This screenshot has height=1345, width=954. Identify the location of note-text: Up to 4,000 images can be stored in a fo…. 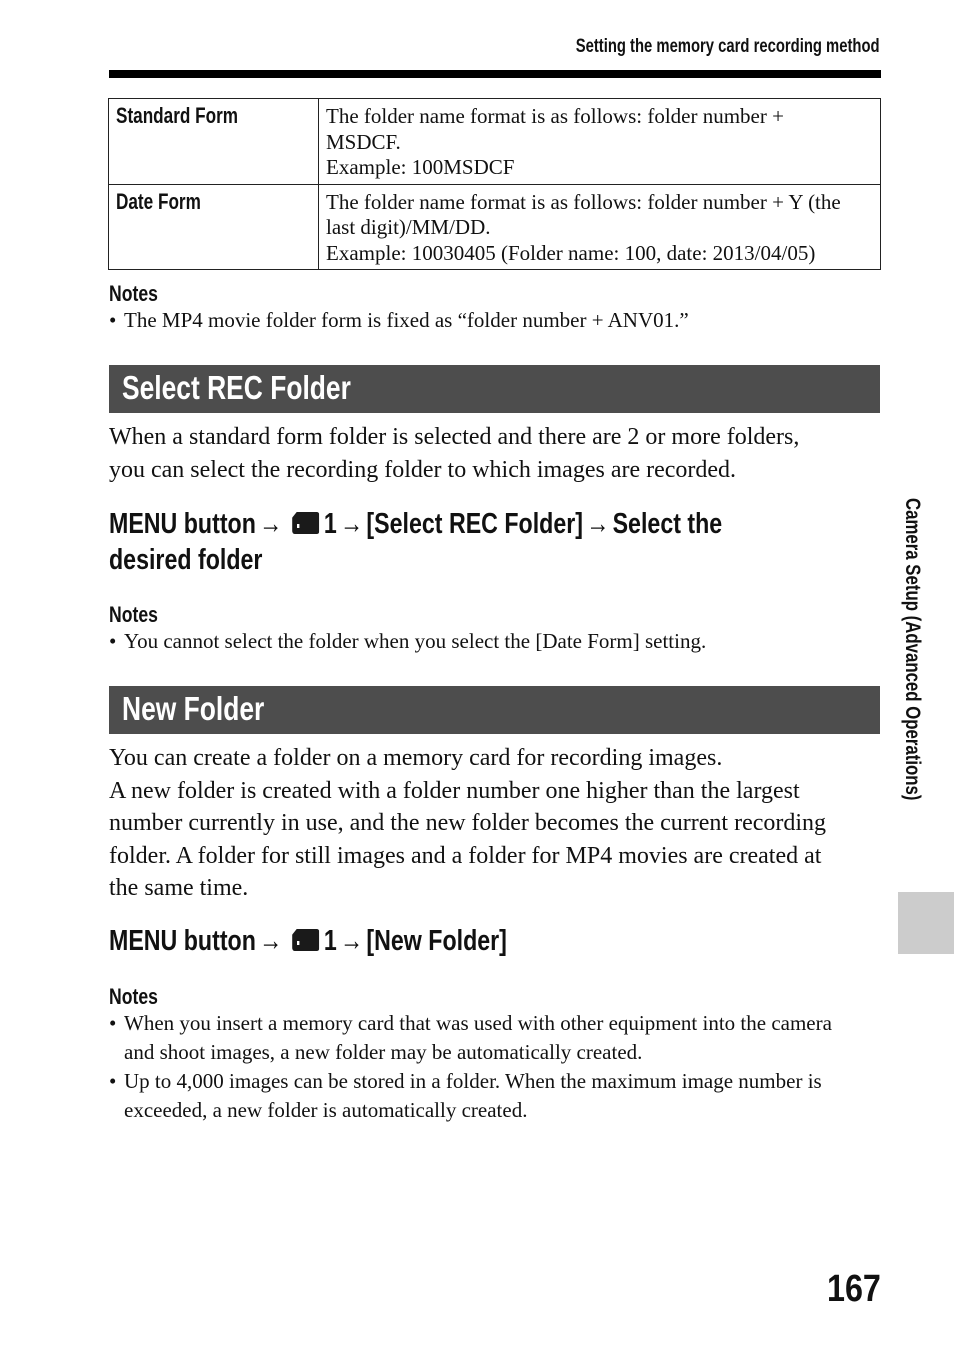
(494, 1096).